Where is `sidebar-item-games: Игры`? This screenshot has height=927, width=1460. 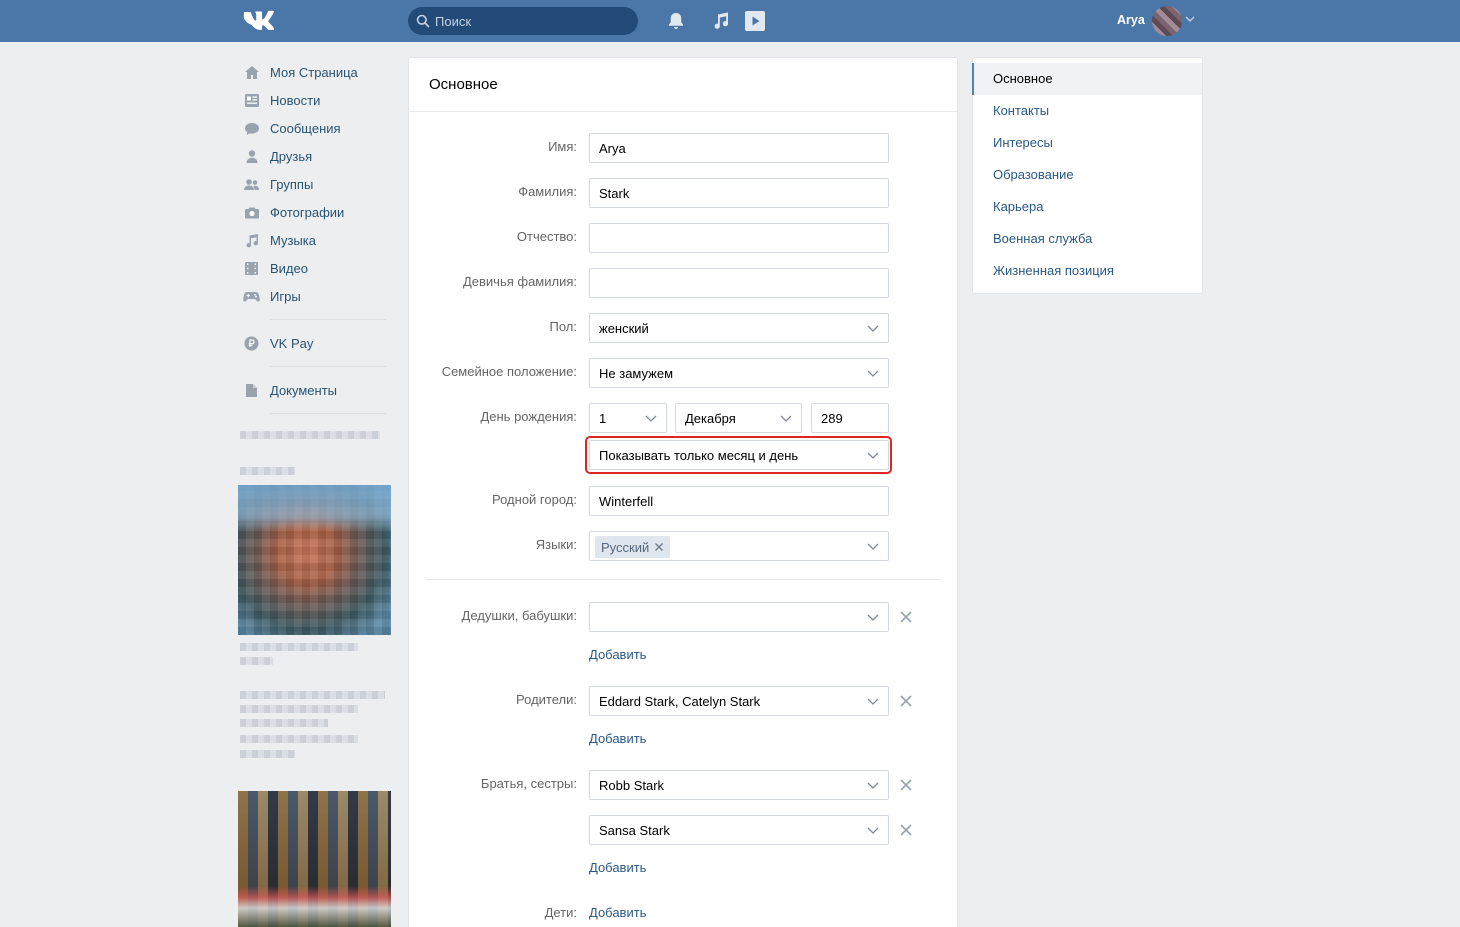
sidebar-item-games: Игры is located at coordinates (318, 296).